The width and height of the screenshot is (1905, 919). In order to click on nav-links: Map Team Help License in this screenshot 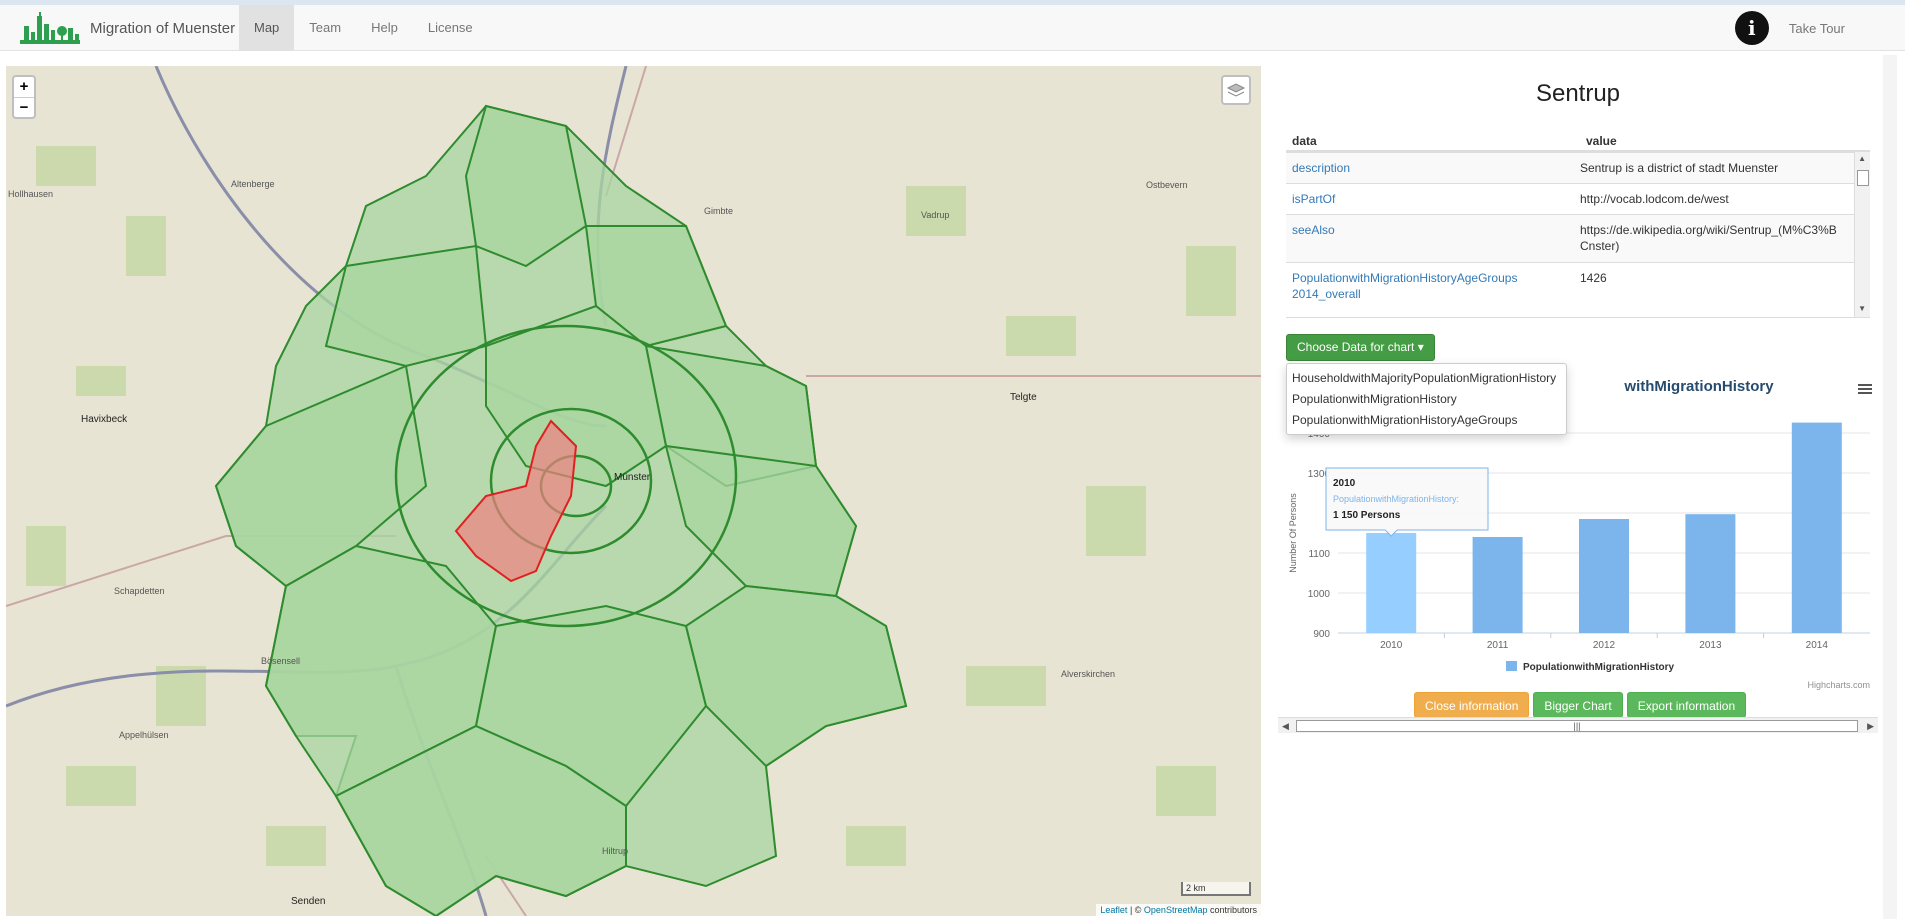, I will do `click(363, 28)`.